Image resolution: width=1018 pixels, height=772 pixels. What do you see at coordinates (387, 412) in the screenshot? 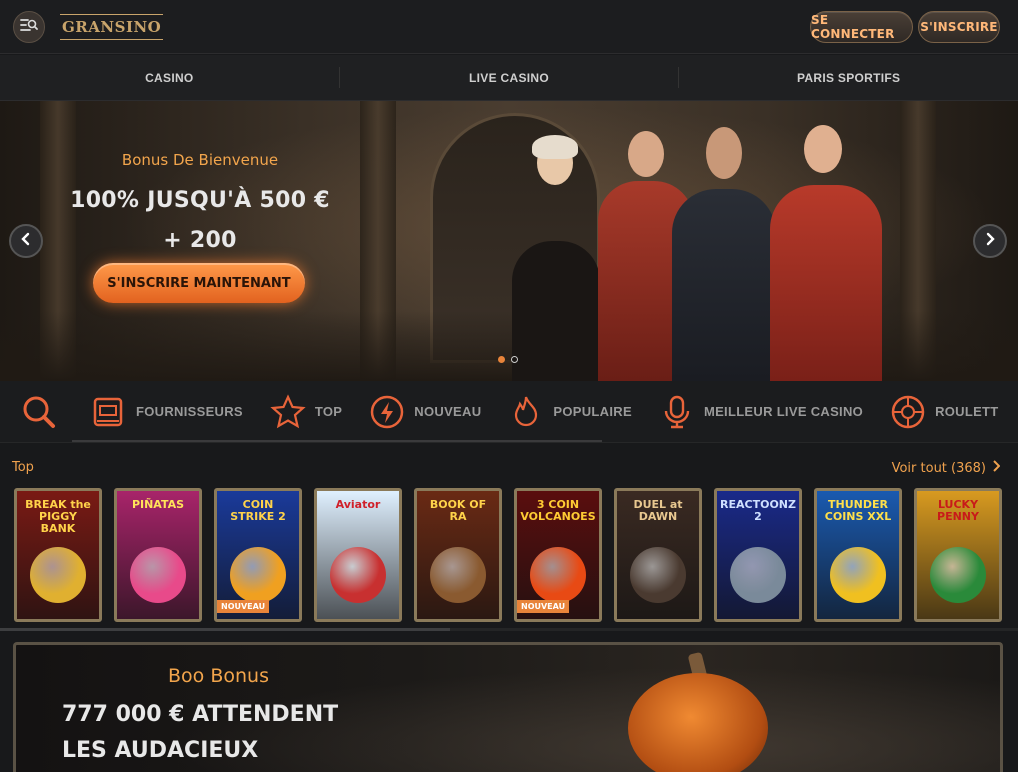
I see `lightning-icon` at bounding box center [387, 412].